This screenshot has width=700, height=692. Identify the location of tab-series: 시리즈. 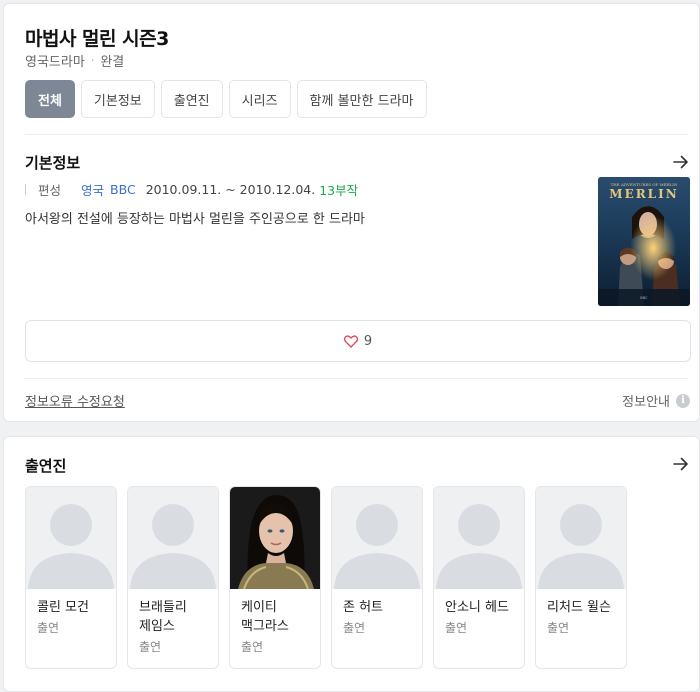
(259, 99).